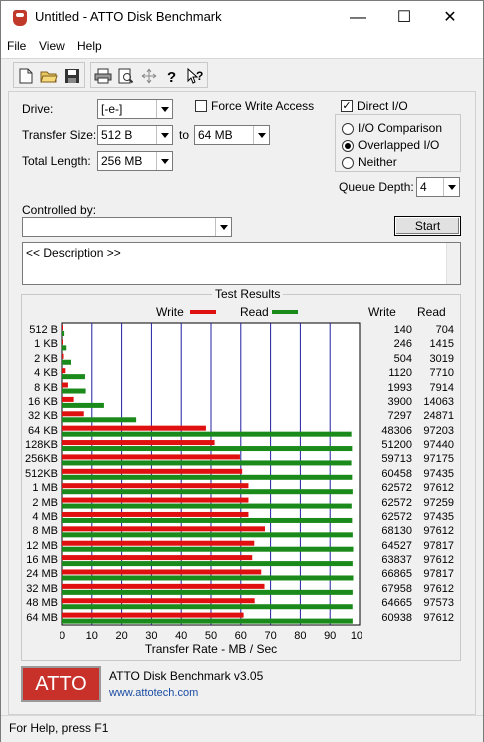 The width and height of the screenshot is (484, 742). I want to click on close-button: ✕, so click(450, 17).